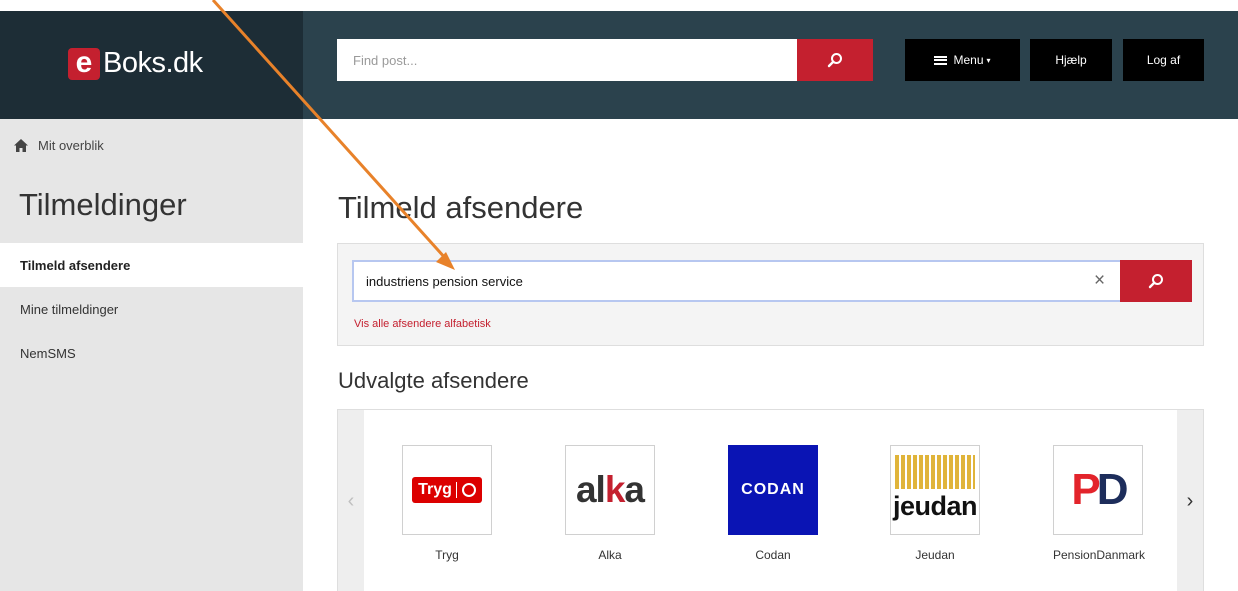  I want to click on sidebar-item-nemsms: NemSMS, so click(151, 353).